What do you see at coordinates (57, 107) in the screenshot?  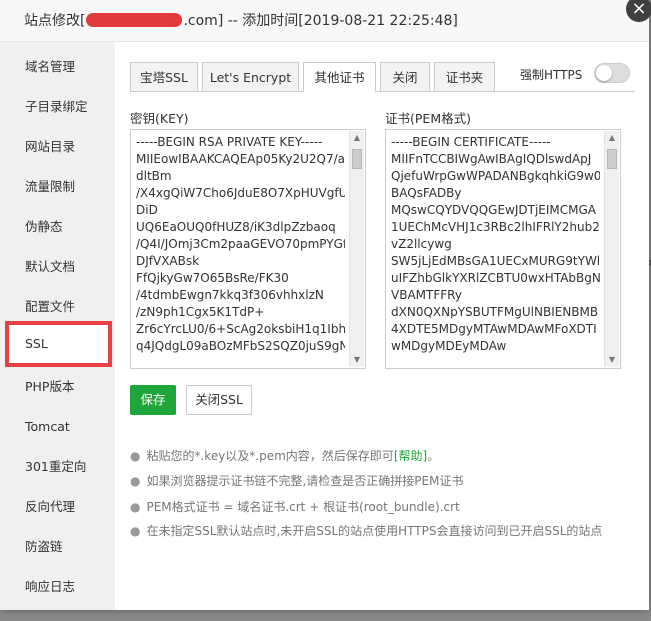 I see `sidebar-item-subdir: 子目录绑定` at bounding box center [57, 107].